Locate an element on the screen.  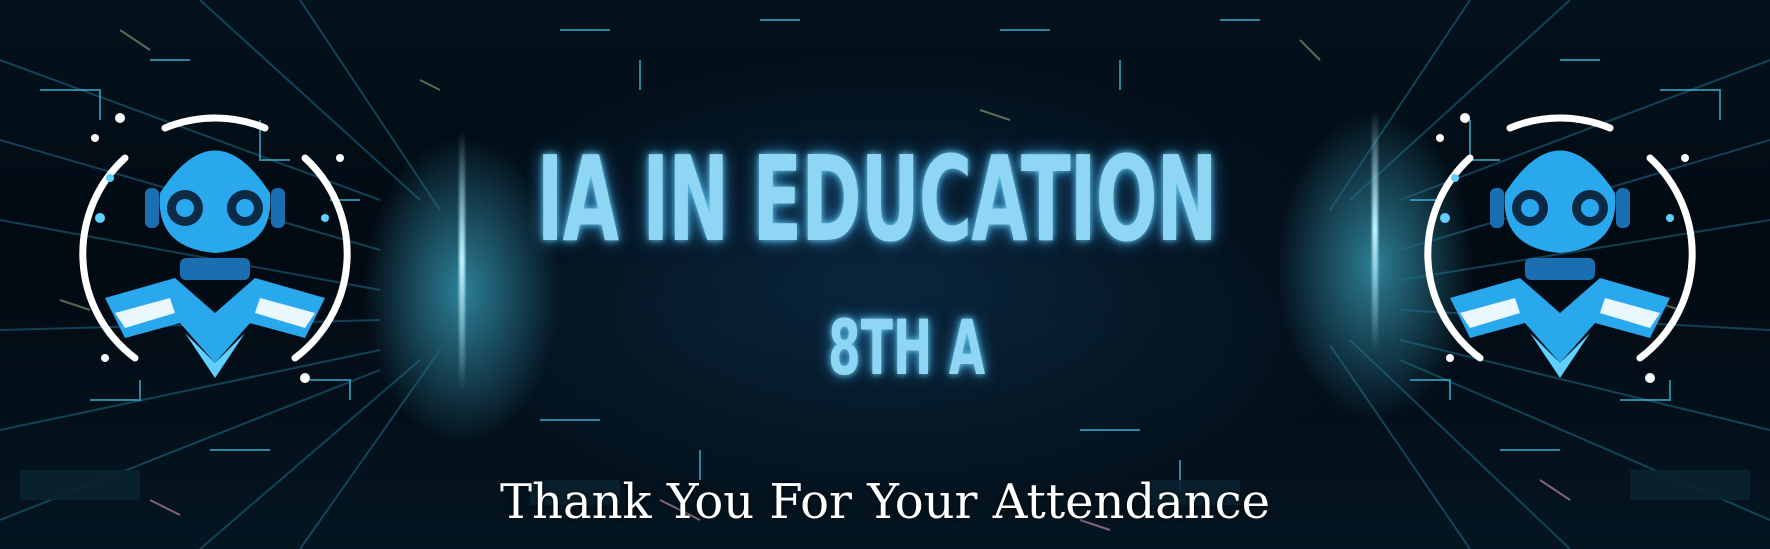
thank-you-message: Thank You For Your Attendance is located at coordinates (885, 502).